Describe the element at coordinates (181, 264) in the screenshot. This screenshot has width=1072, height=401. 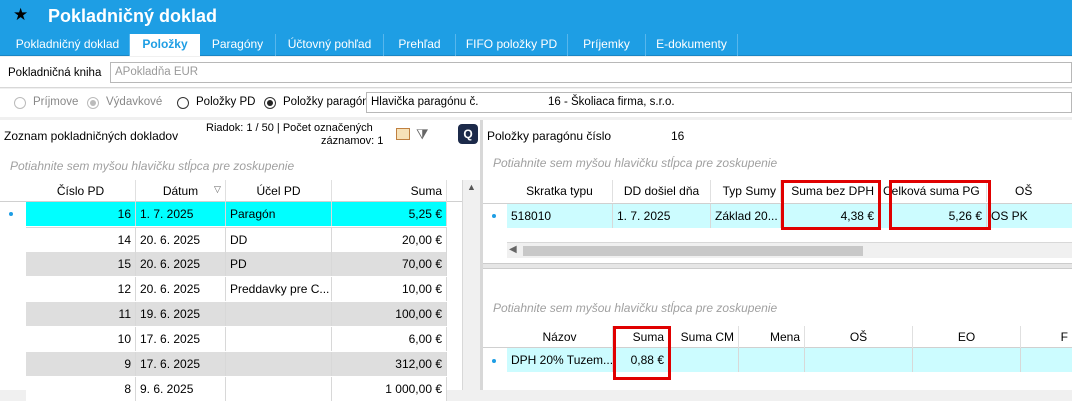
I see `cell-datum: 20. 6. 2025` at that location.